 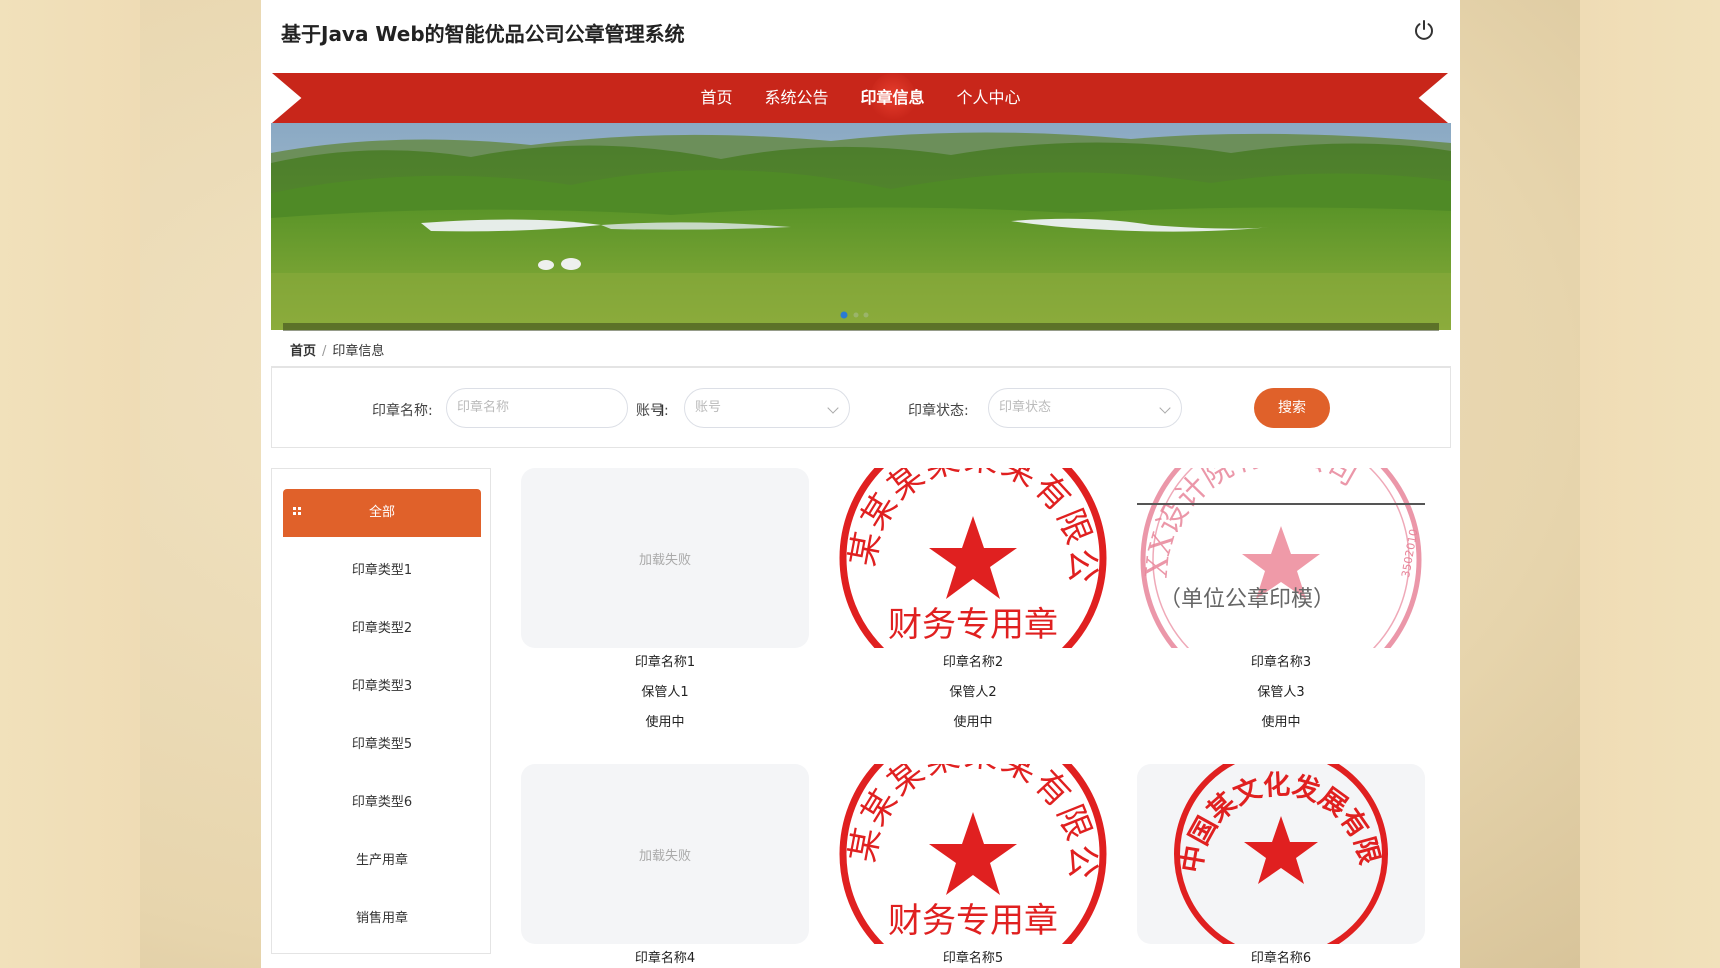 I want to click on search-button: 搜索, so click(x=1292, y=408).